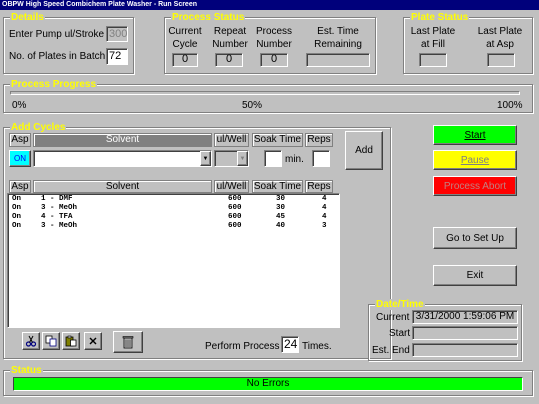  I want to click on ulwell-select: ▼, so click(231, 158).